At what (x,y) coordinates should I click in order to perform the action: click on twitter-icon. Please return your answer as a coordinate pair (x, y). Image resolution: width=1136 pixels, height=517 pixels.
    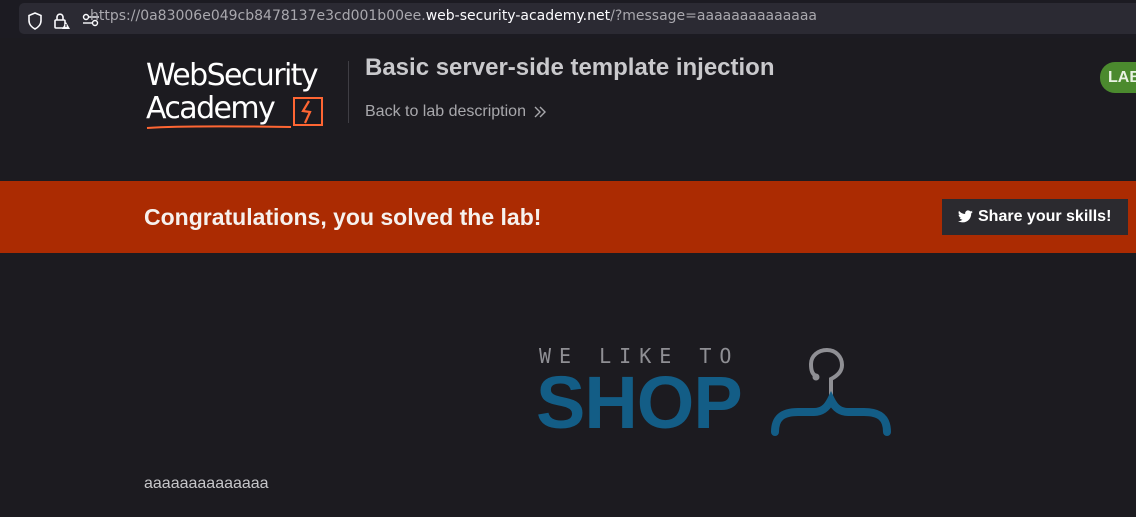
    Looking at the image, I should click on (965, 216).